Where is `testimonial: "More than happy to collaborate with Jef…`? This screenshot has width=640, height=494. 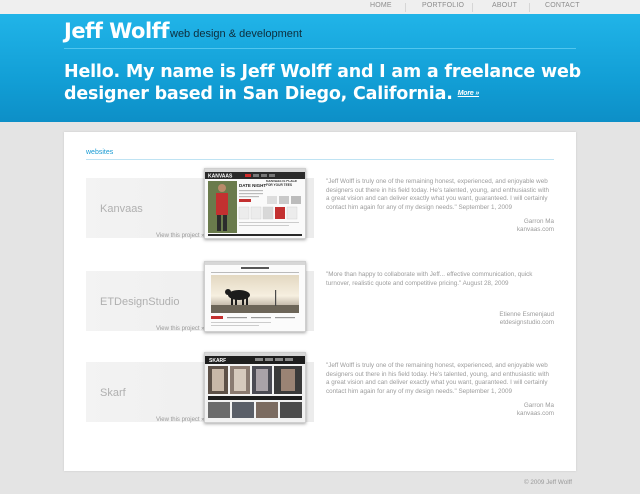 testimonial: "More than happy to collaborate with Jef… is located at coordinates (440, 279).